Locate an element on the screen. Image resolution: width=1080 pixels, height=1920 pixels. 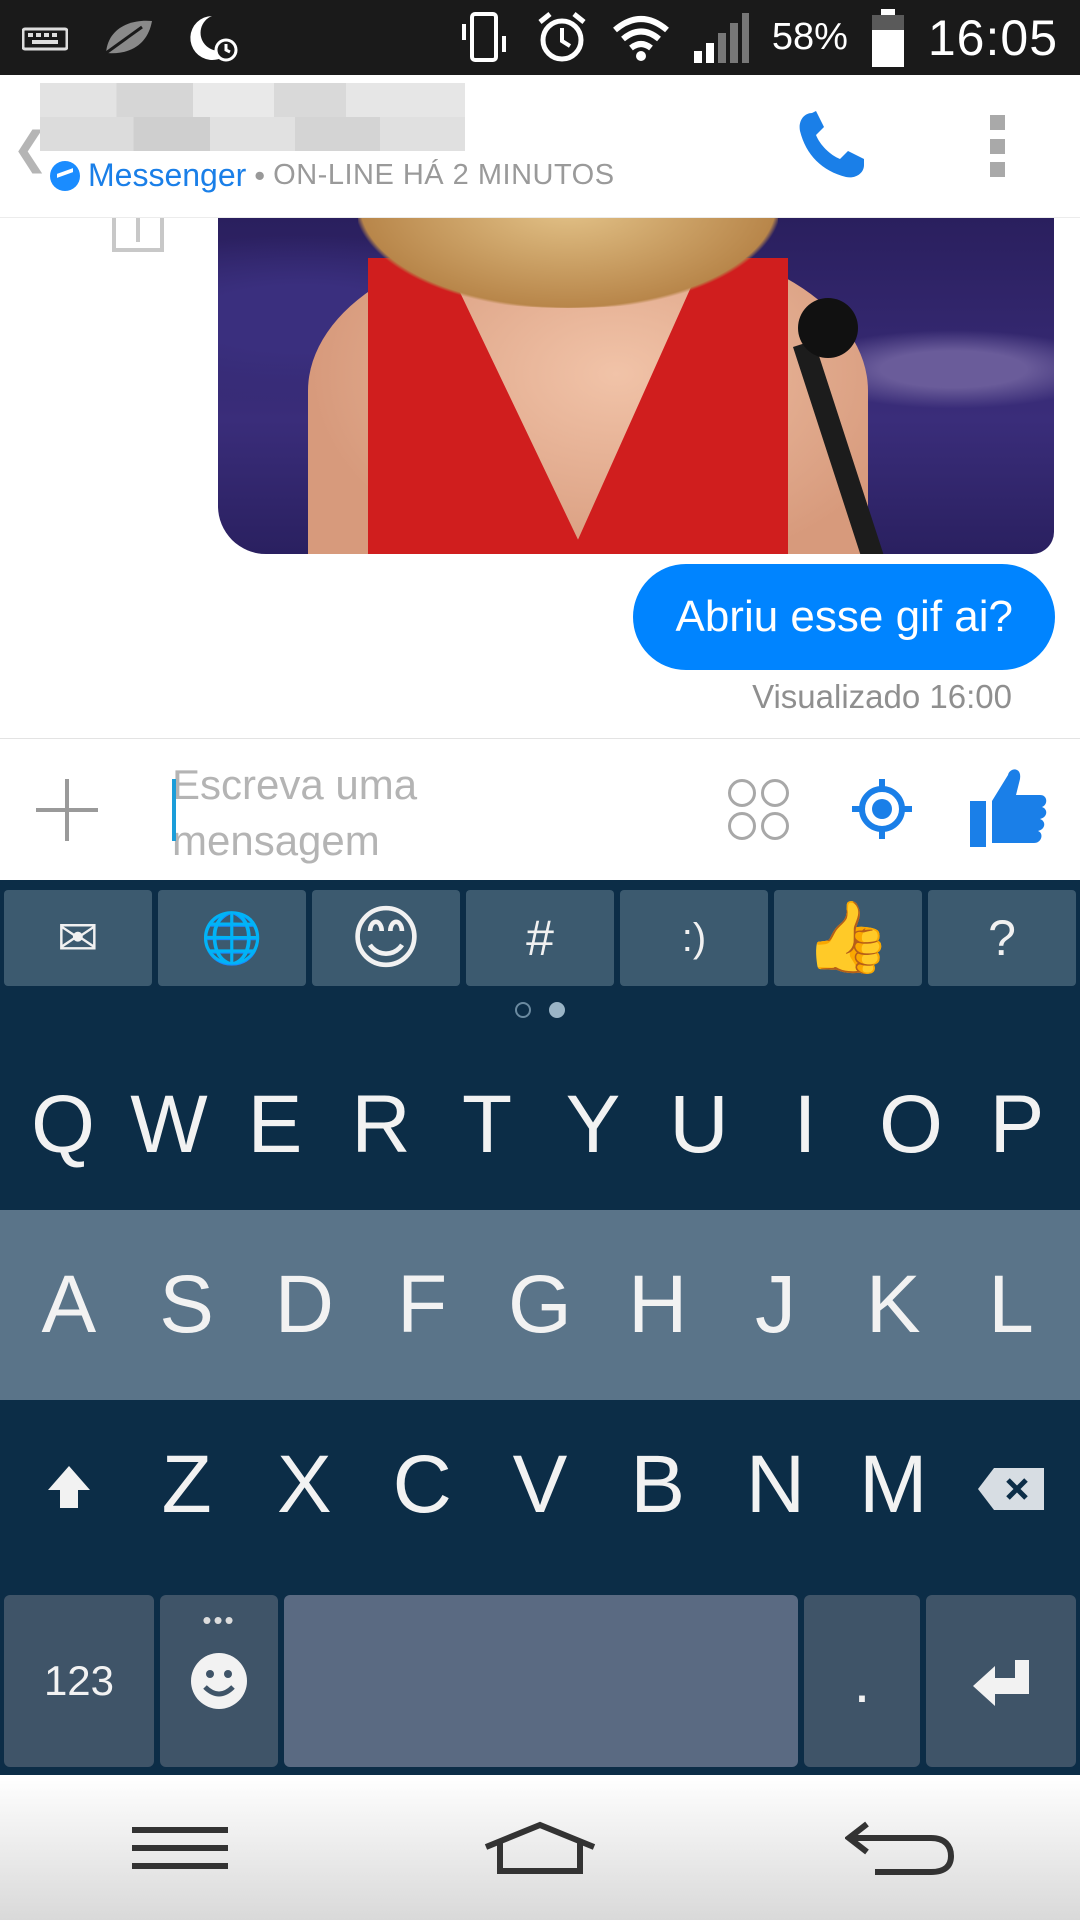
key-k: K is located at coordinates (893, 1305).